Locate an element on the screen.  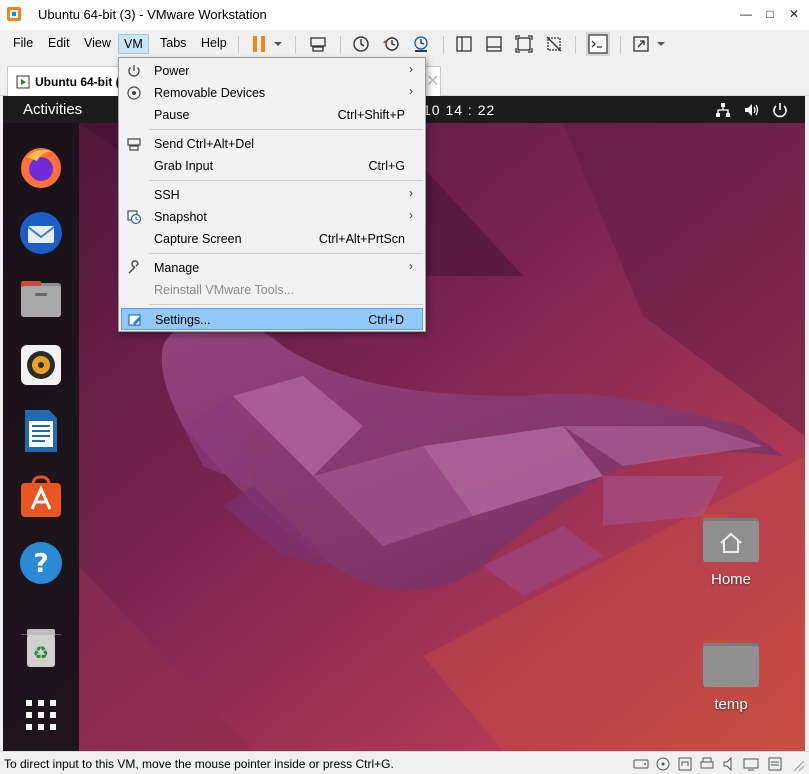
menu-vm: VM is located at coordinates (133, 44).